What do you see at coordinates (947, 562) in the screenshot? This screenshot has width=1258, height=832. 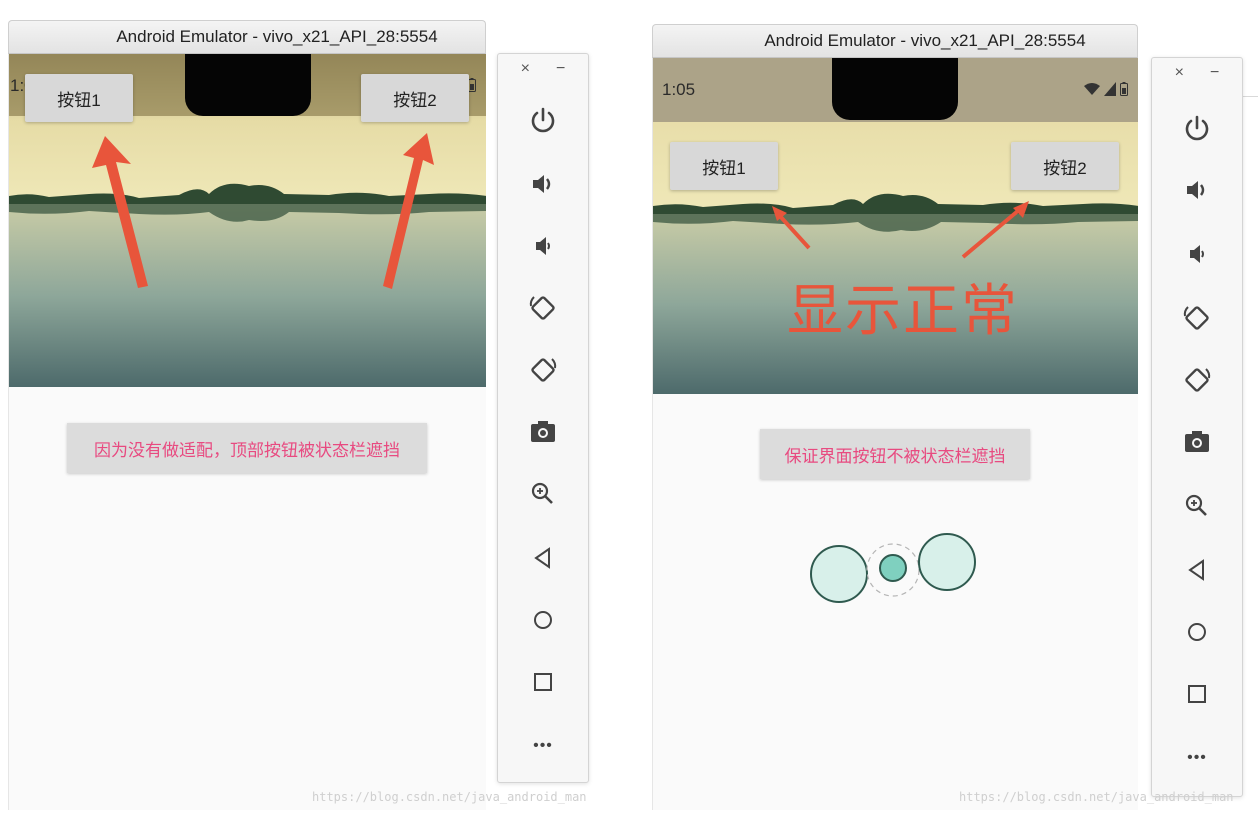 I see `loading-dot-right` at bounding box center [947, 562].